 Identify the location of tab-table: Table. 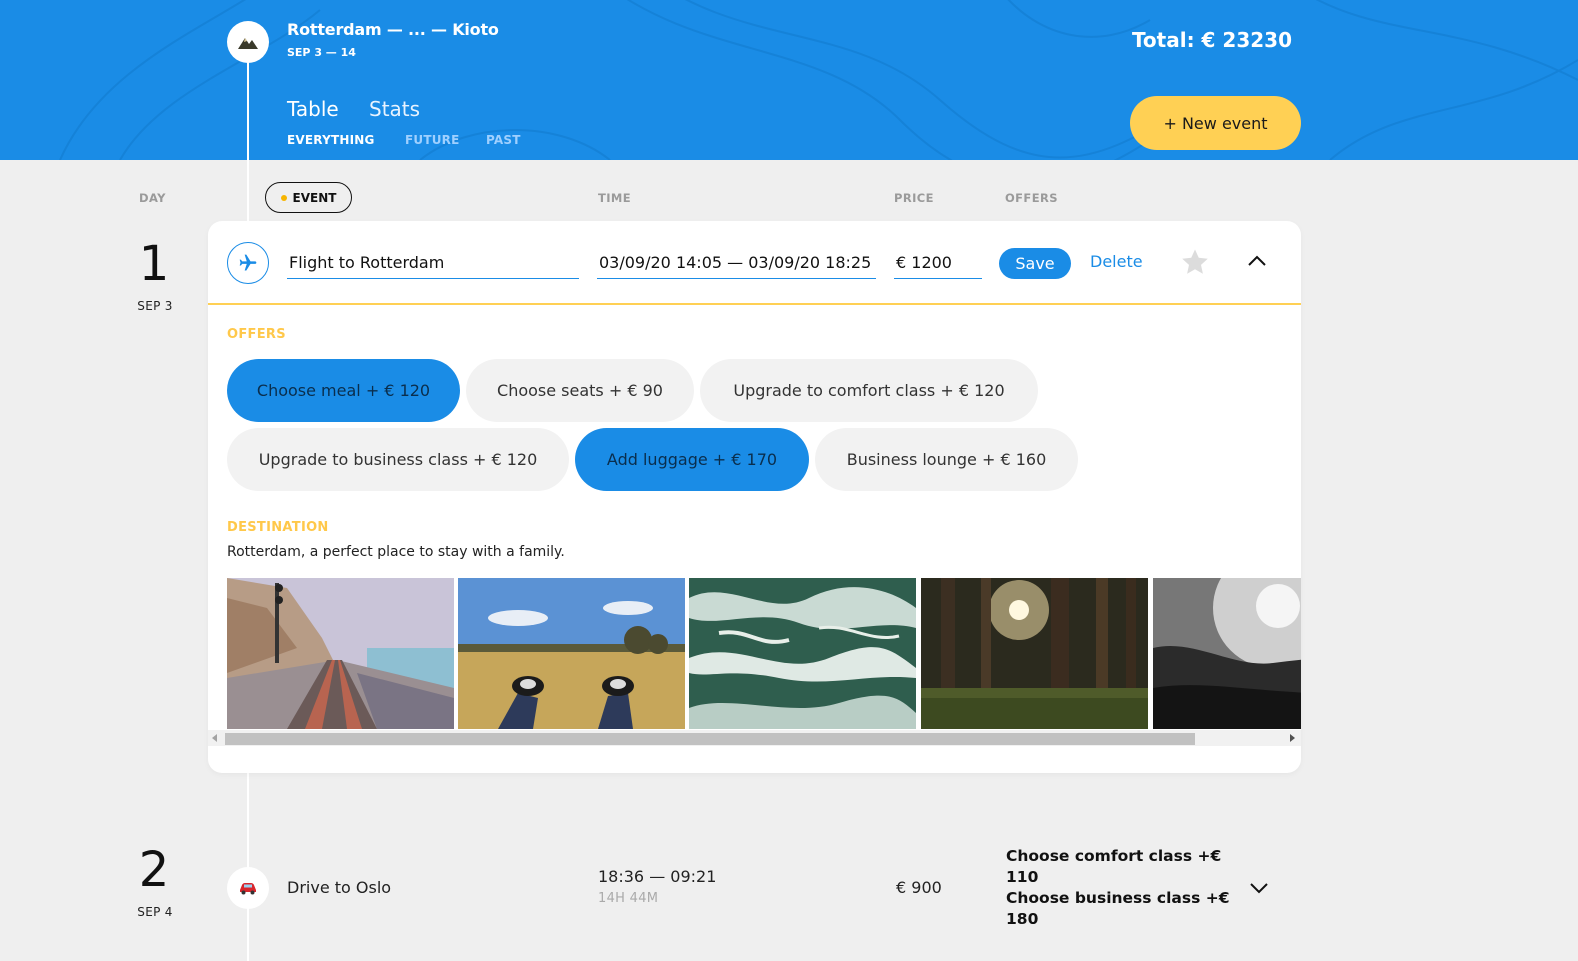
(313, 109).